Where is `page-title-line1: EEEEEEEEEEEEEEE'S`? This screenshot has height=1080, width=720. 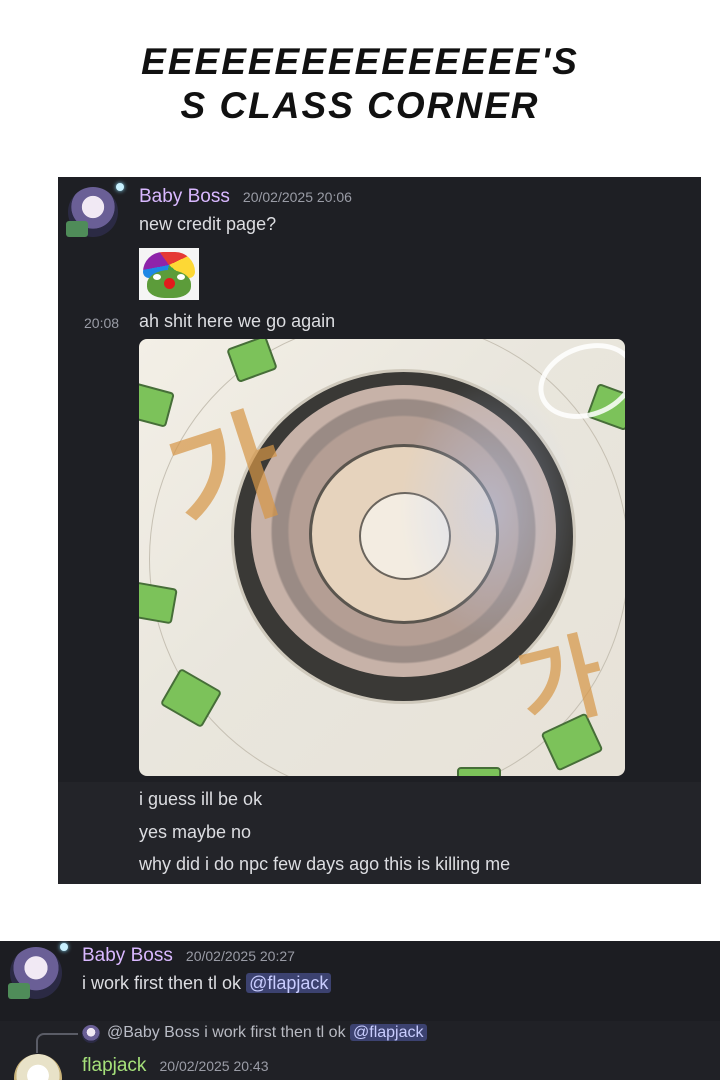 page-title-line1: EEEEEEEEEEEEEEE'S is located at coordinates (360, 61).